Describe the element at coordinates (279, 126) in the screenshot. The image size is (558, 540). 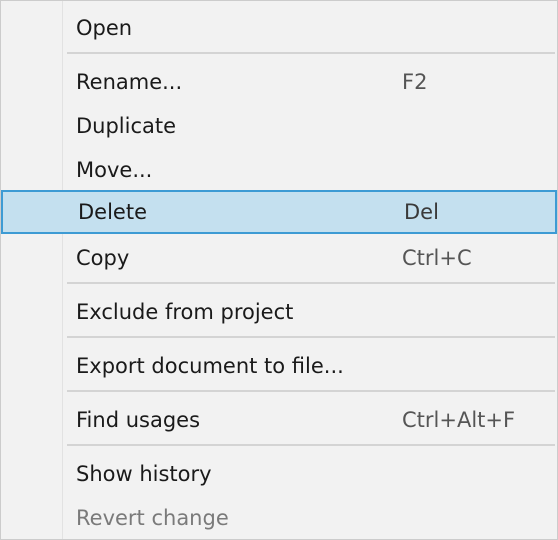
I see `menu-item-duplicate: Duplicate` at that location.